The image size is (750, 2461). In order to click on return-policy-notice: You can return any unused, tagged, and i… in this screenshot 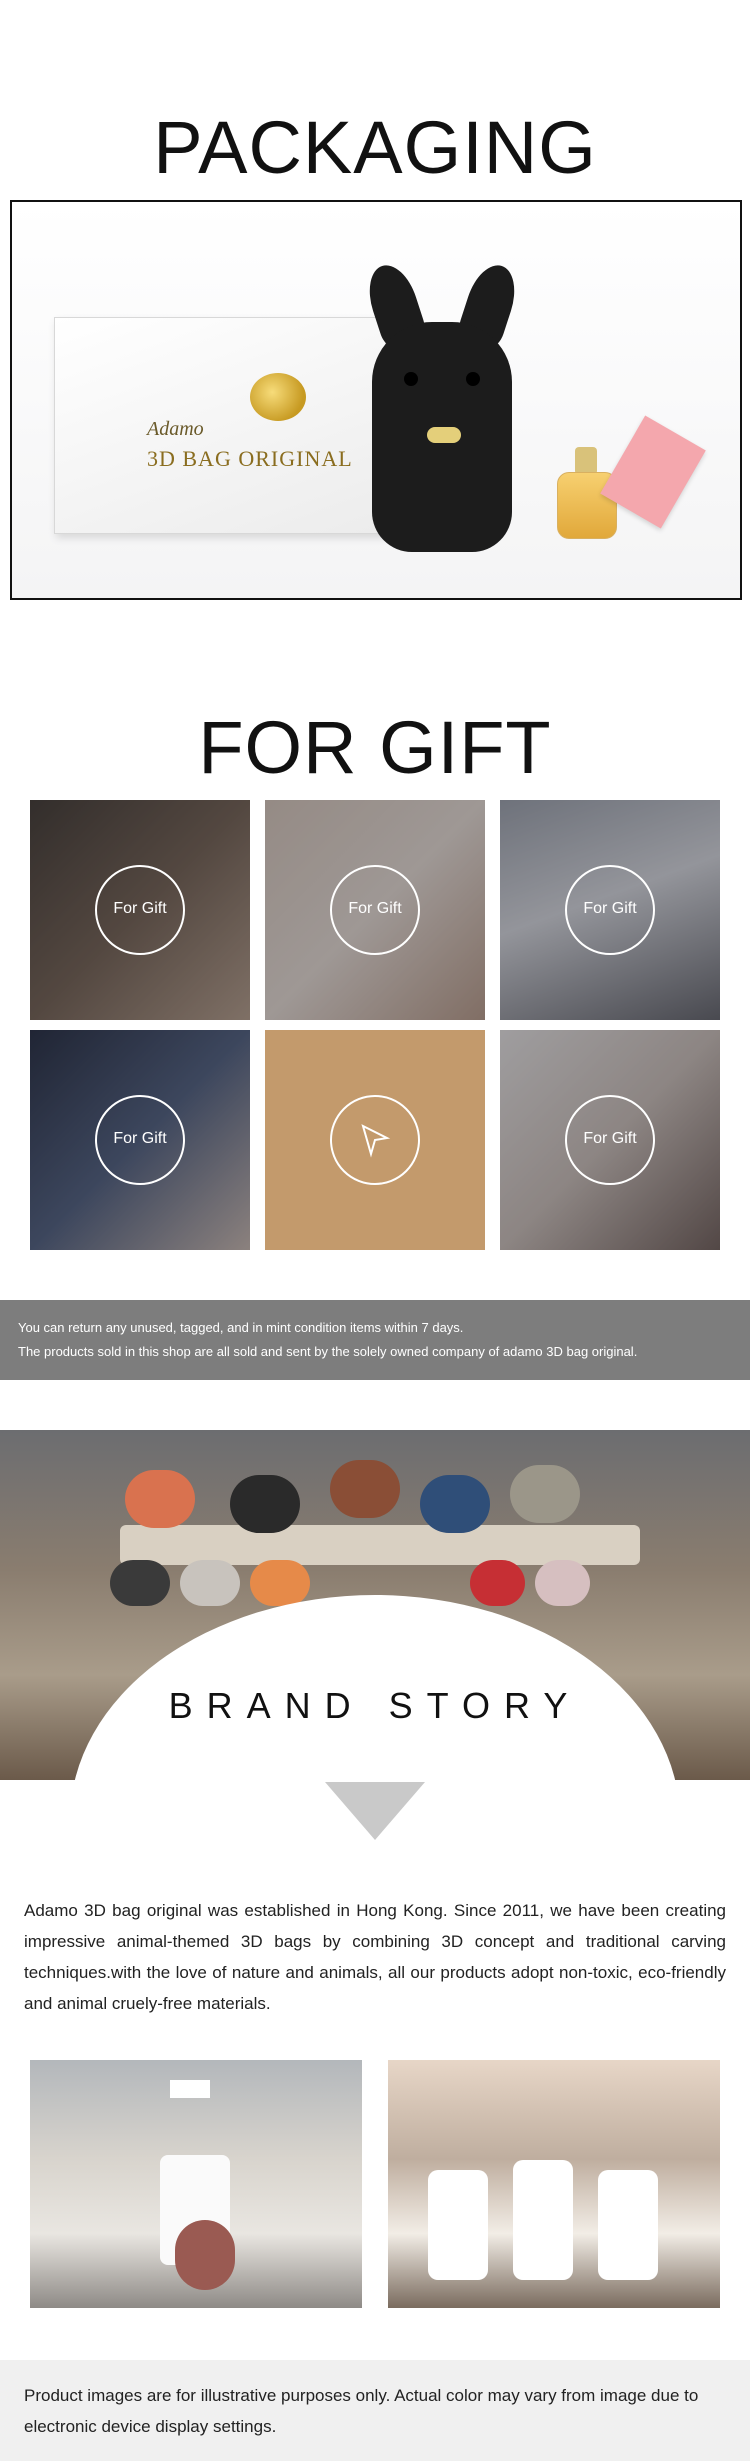, I will do `click(375, 1340)`.